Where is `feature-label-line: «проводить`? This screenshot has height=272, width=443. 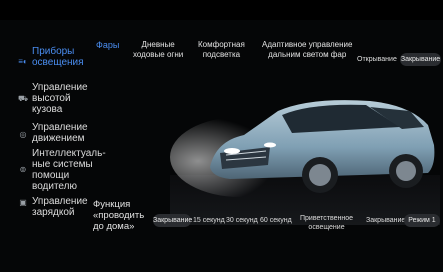 feature-label-line: «проводить is located at coordinates (119, 215).